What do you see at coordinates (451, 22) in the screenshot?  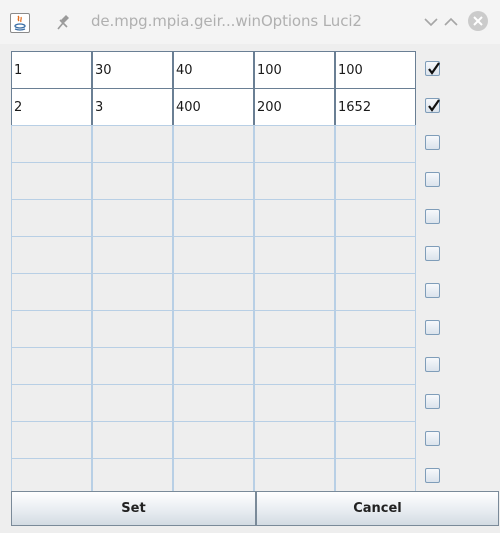 I see `maximize-chevron-icon` at bounding box center [451, 22].